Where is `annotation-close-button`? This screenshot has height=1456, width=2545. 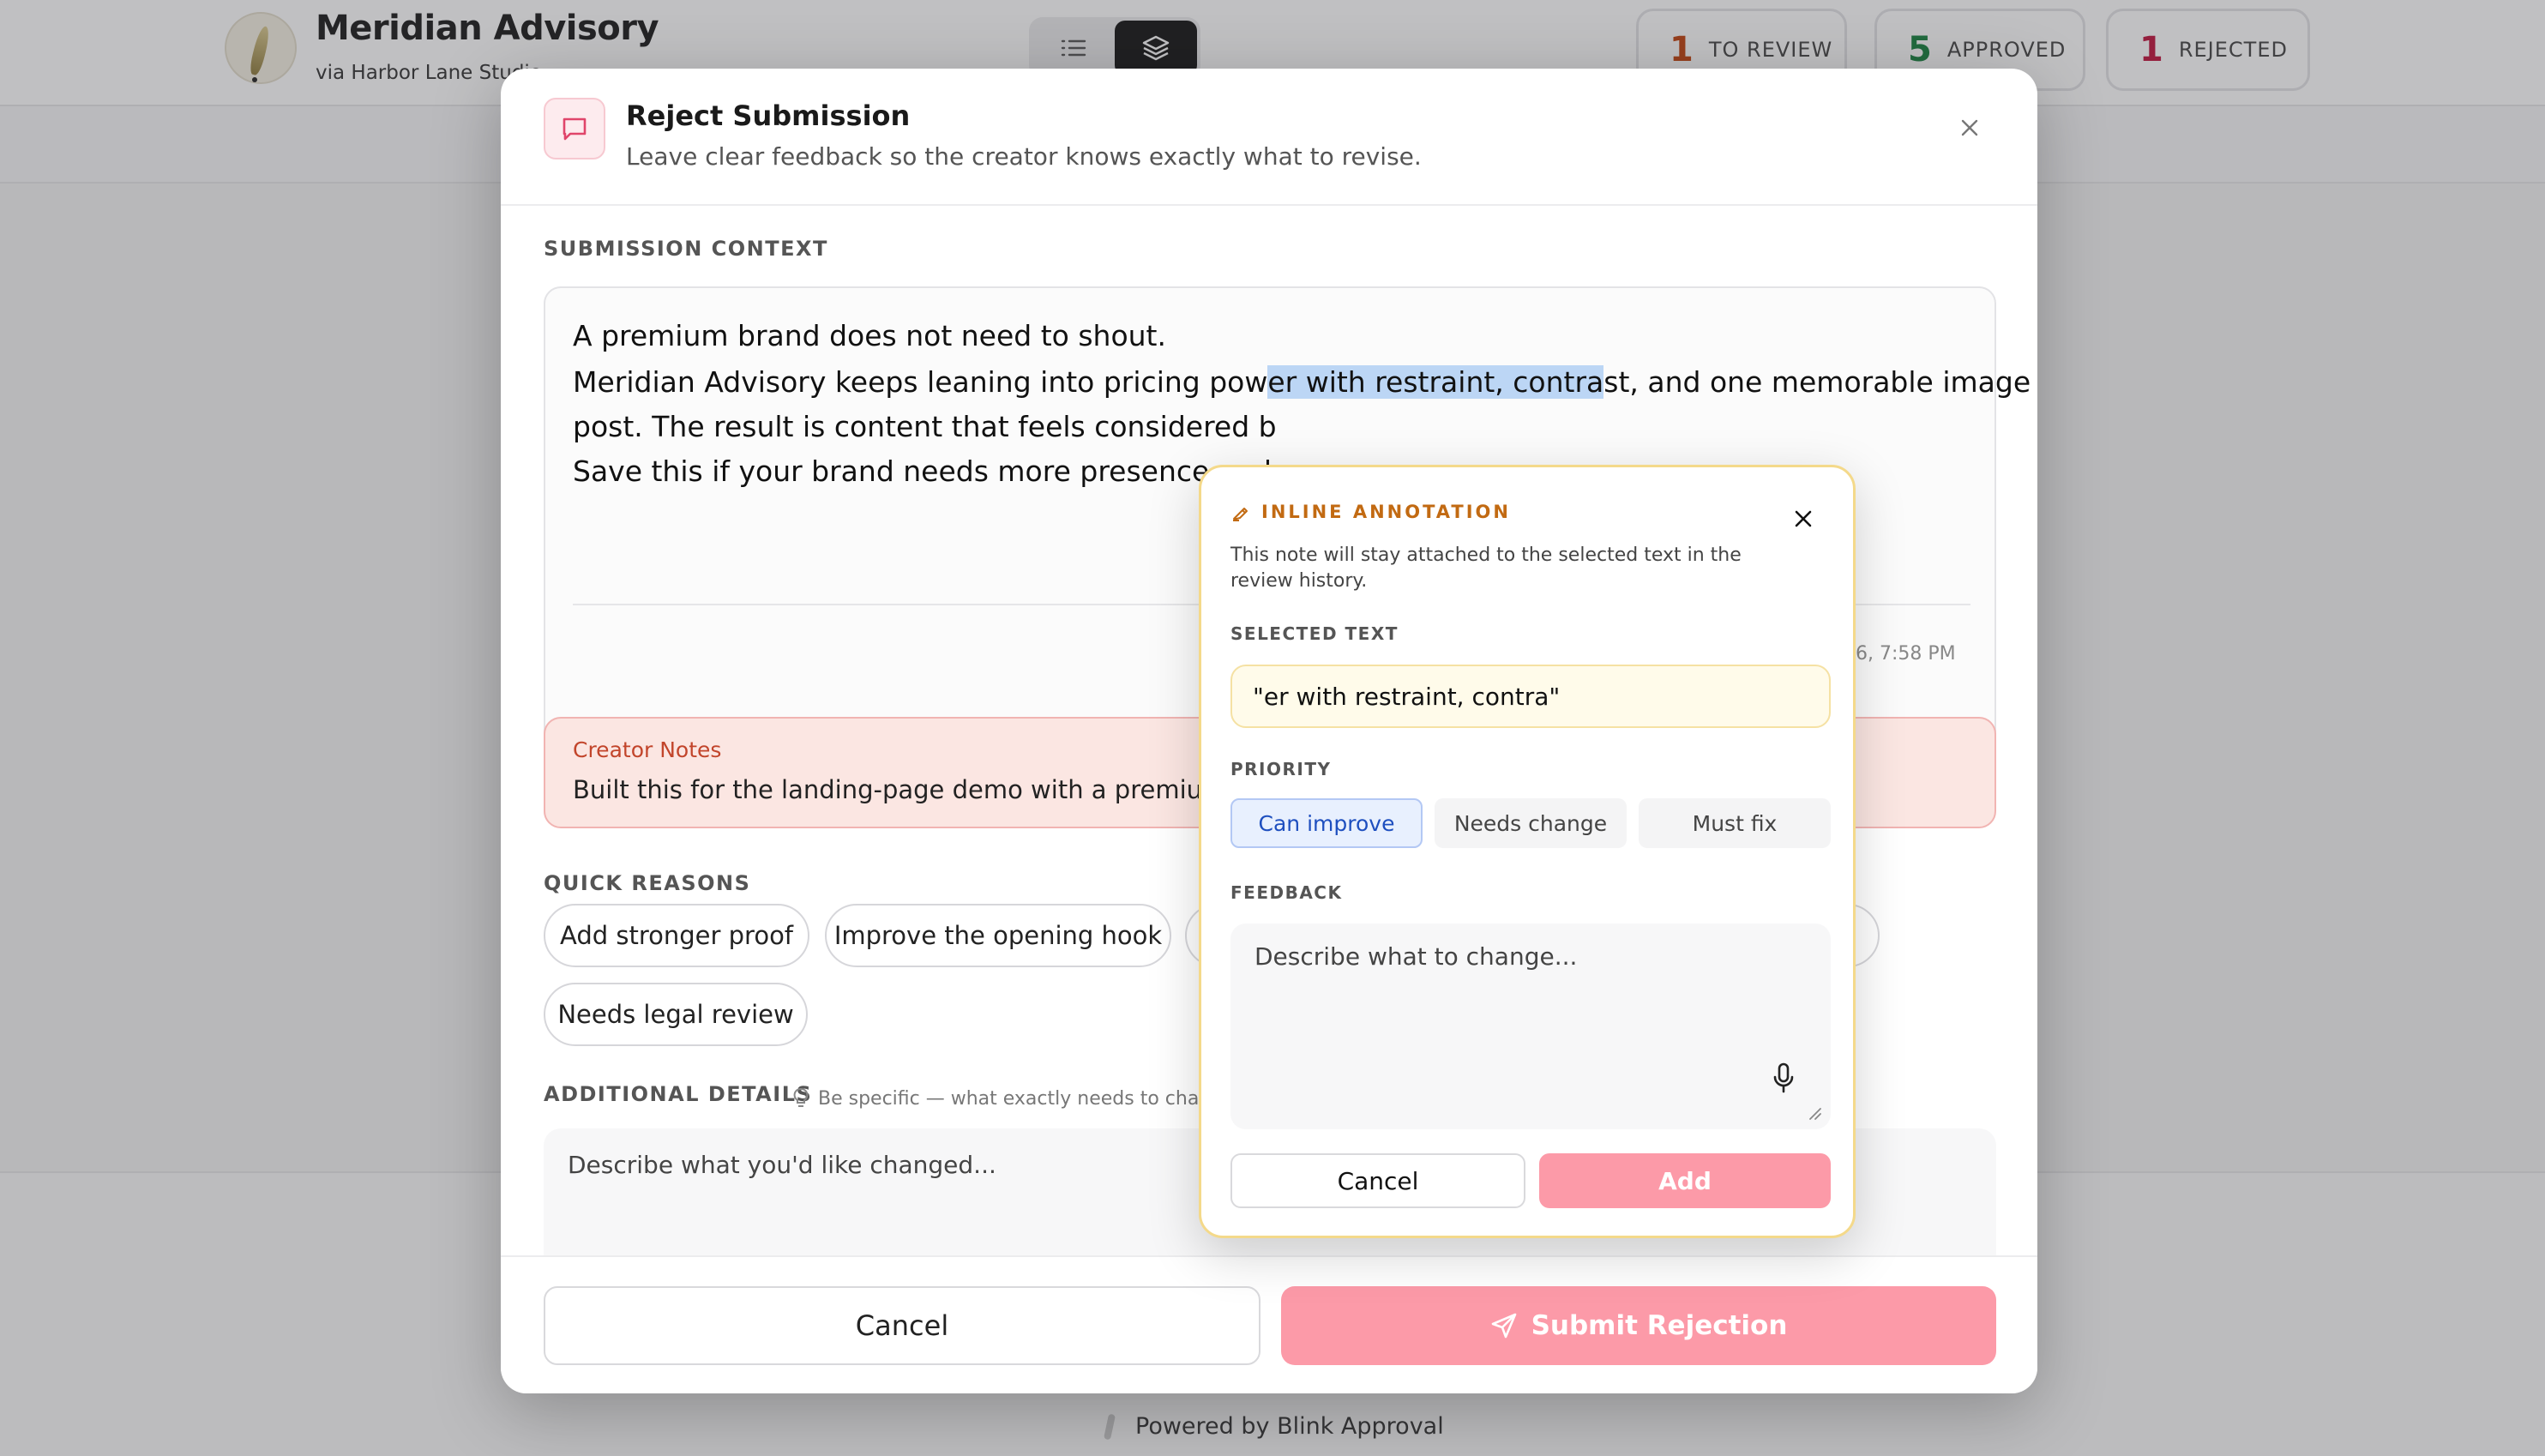 annotation-close-button is located at coordinates (1803, 518).